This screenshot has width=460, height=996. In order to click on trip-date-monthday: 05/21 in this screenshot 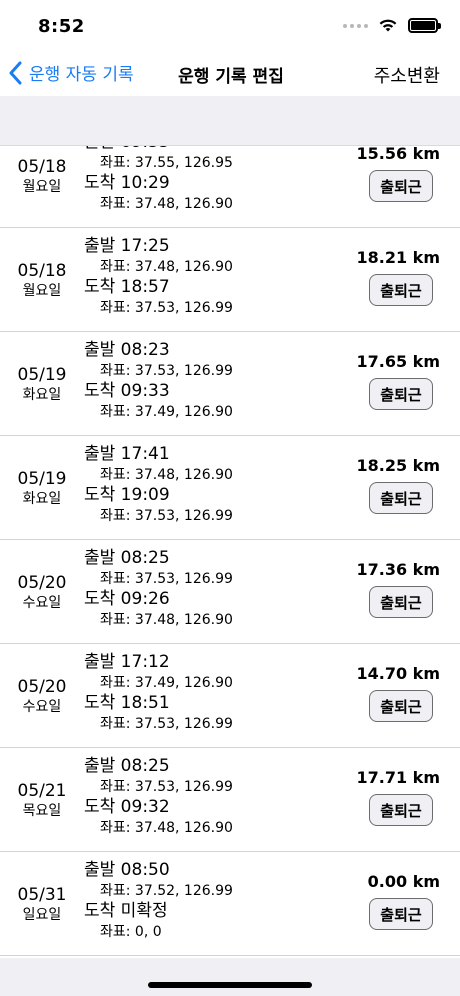, I will do `click(42, 791)`.